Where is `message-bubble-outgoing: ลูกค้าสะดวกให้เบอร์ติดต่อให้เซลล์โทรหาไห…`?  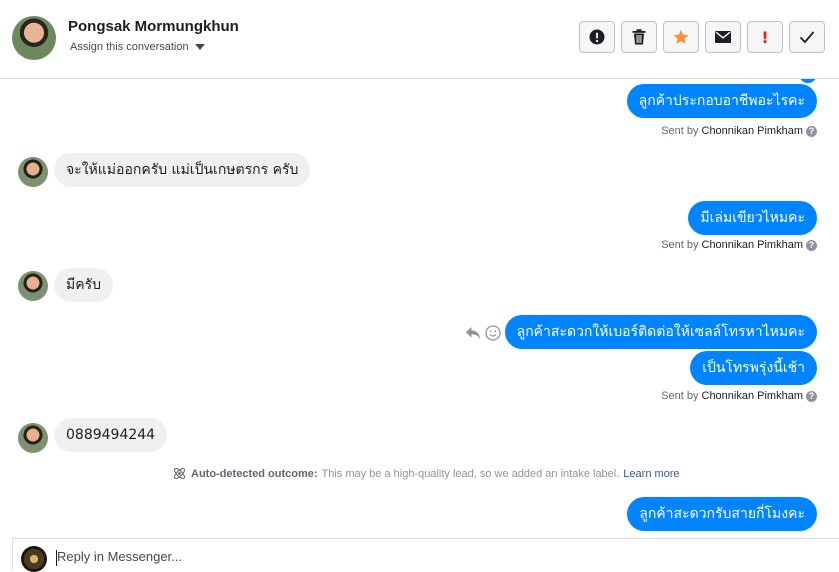 message-bubble-outgoing: ลูกค้าสะดวกให้เบอร์ติดต่อให้เซลล์โทรหาไห… is located at coordinates (660, 332).